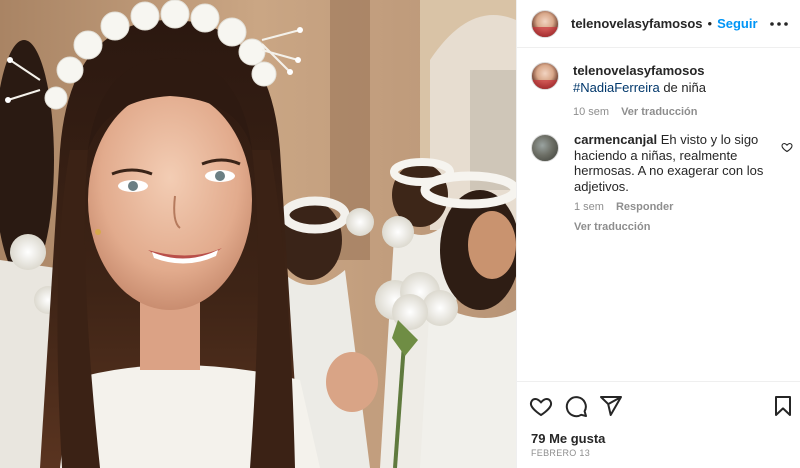  I want to click on comment-reply-button: Responder, so click(644, 208).